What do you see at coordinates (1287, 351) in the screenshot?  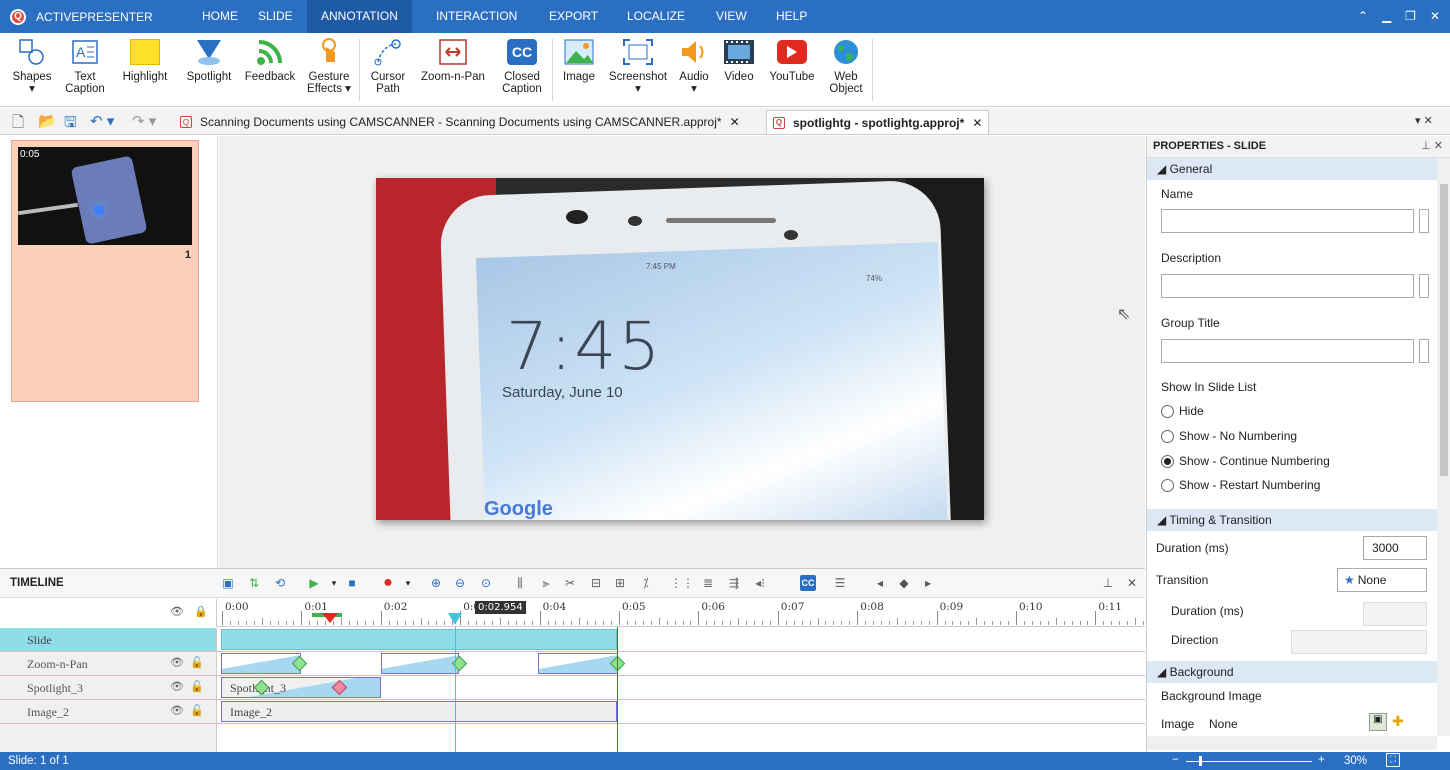 I see `group-title-field` at bounding box center [1287, 351].